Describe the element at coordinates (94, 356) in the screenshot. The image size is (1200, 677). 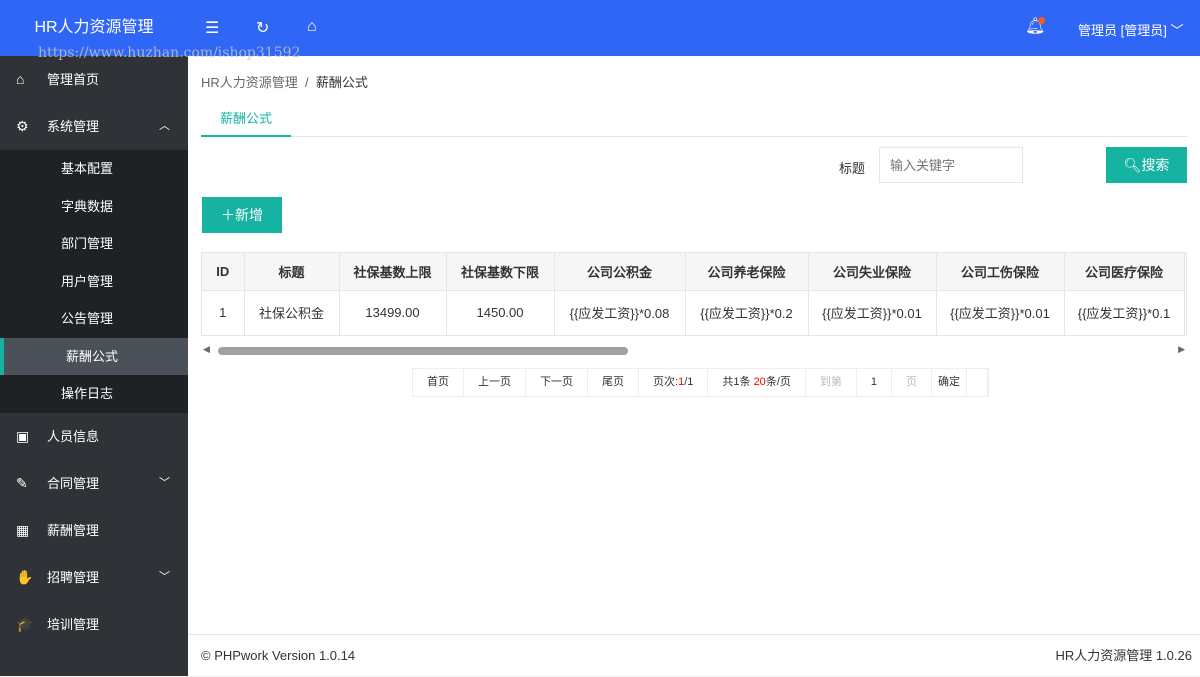
I see `submenu-item: 薪酬公式` at that location.